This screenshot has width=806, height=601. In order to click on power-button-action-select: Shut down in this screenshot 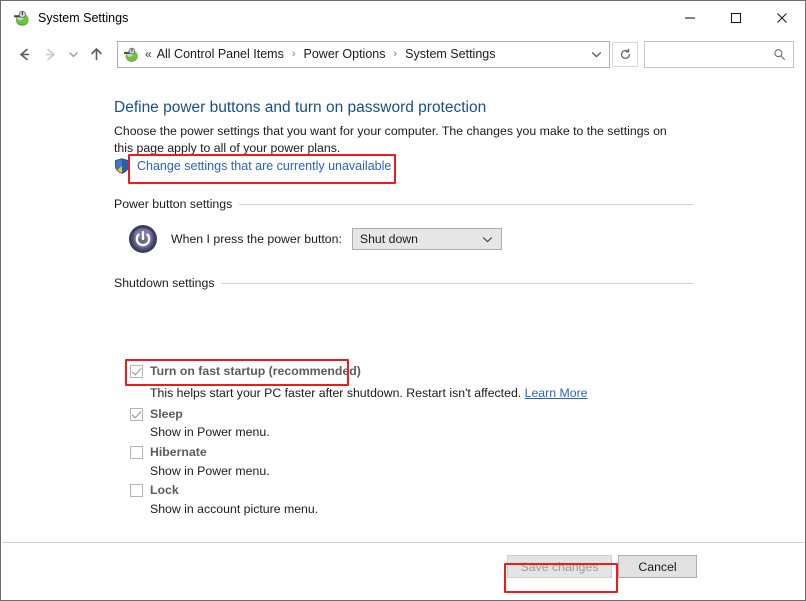, I will do `click(426, 239)`.